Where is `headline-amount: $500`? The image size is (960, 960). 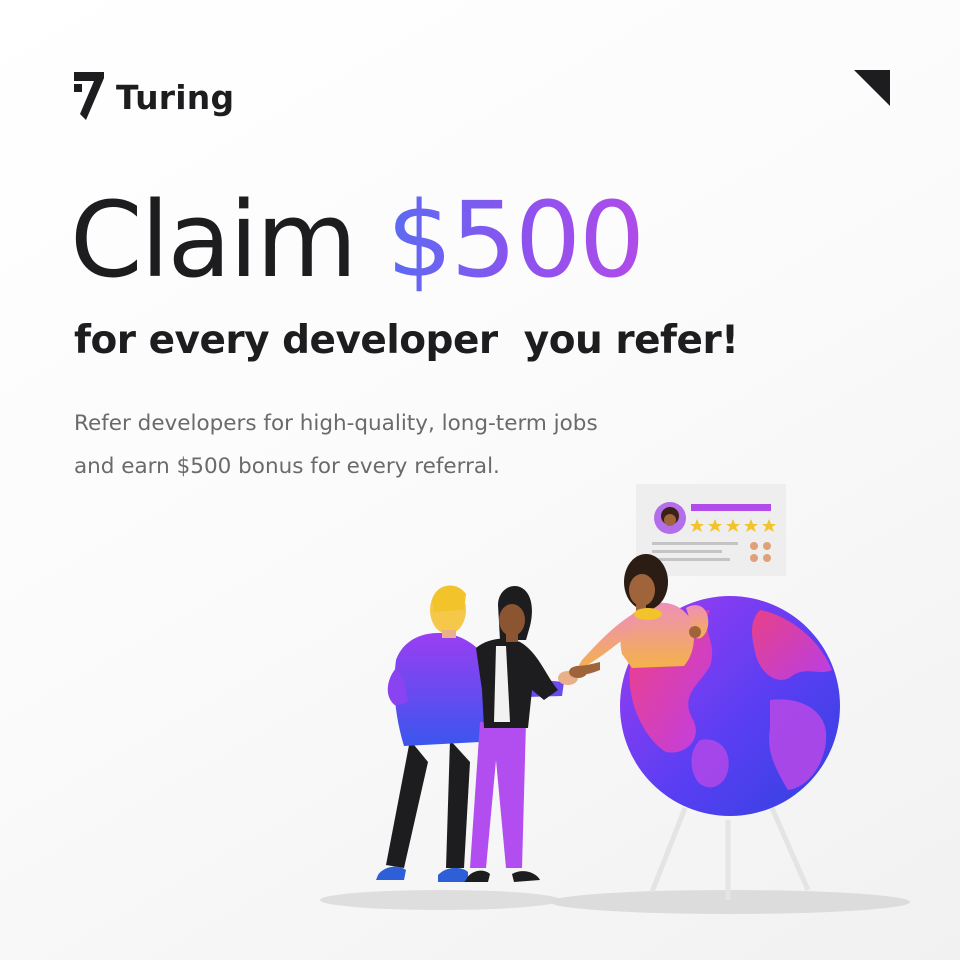 headline-amount: $500 is located at coordinates (516, 240).